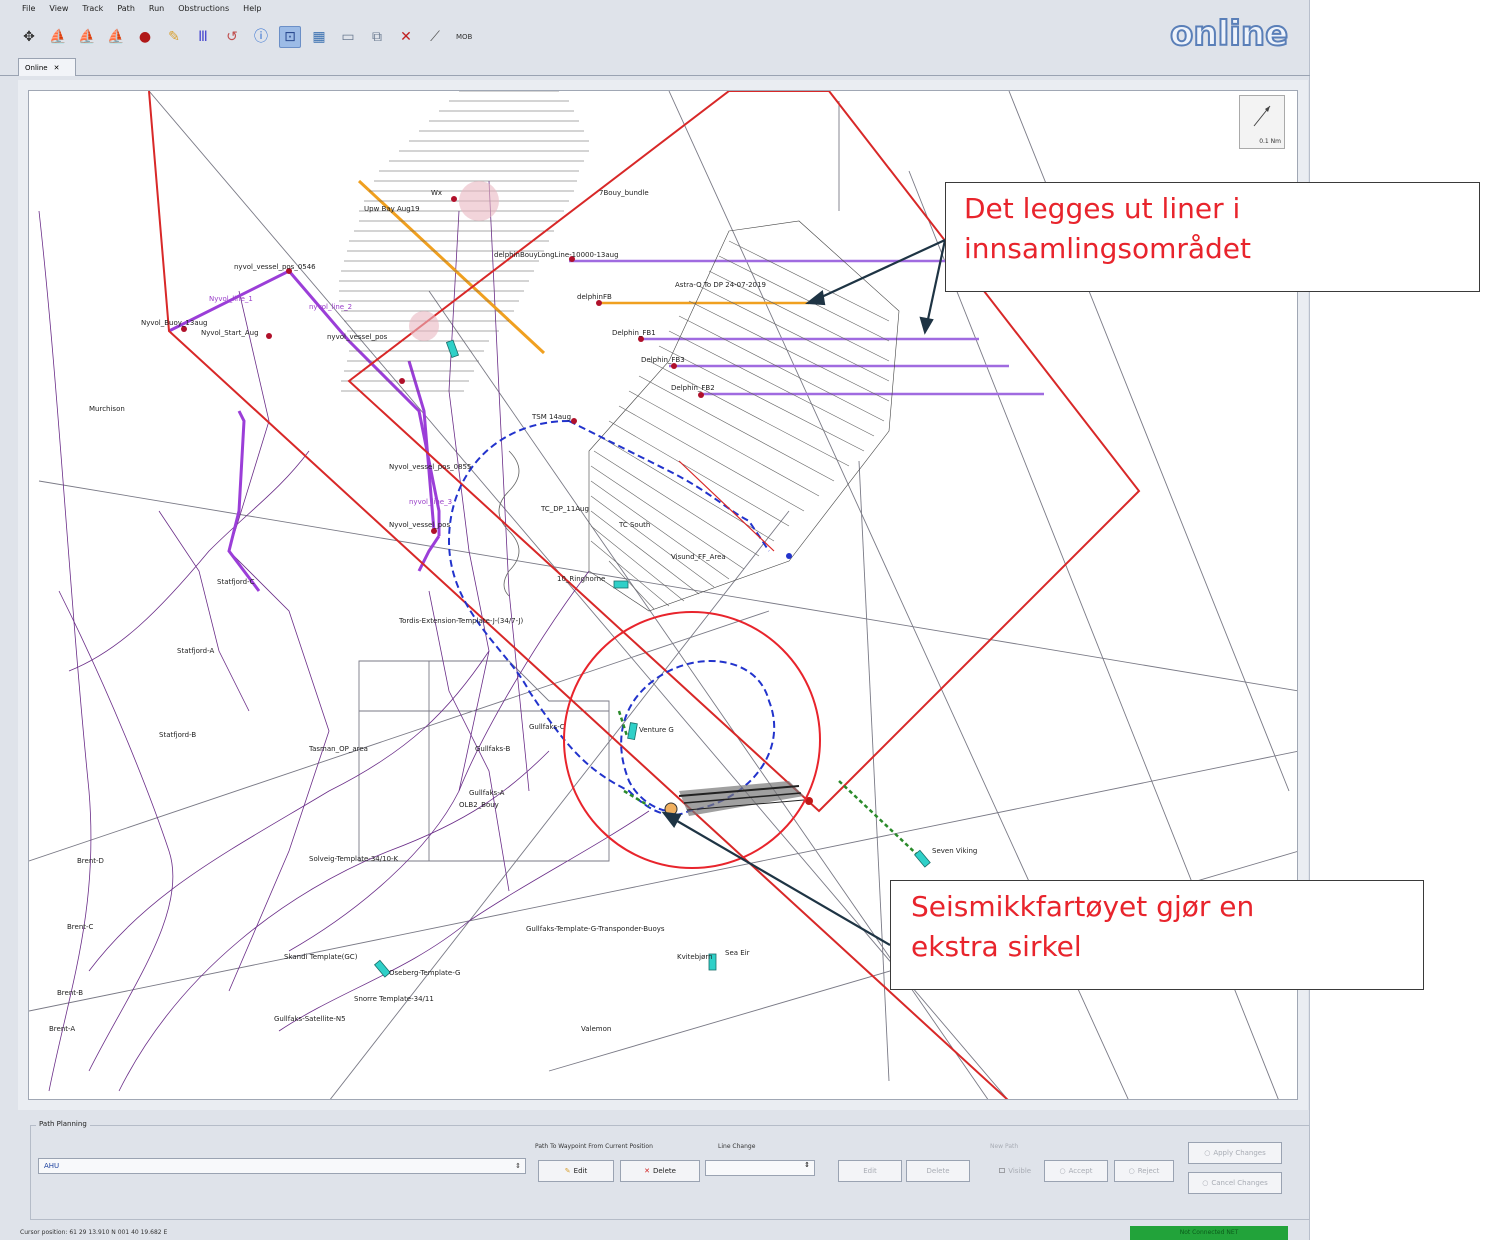 The height and width of the screenshot is (1240, 1486). What do you see at coordinates (174, 37) in the screenshot?
I see `pointer-tool-icon: ✎` at bounding box center [174, 37].